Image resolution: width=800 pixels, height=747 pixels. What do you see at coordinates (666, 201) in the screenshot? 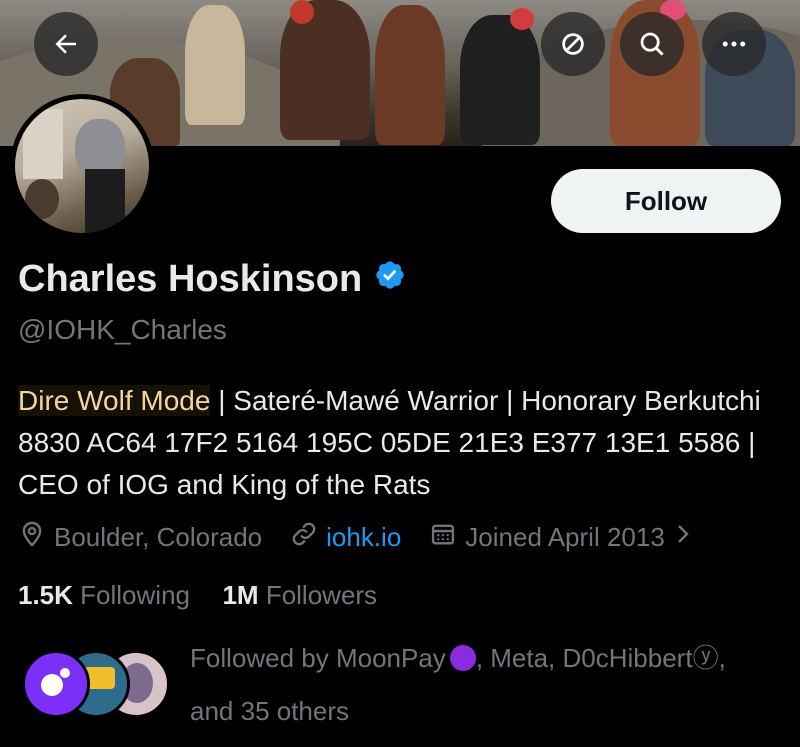
I see `follow-button: Follow` at bounding box center [666, 201].